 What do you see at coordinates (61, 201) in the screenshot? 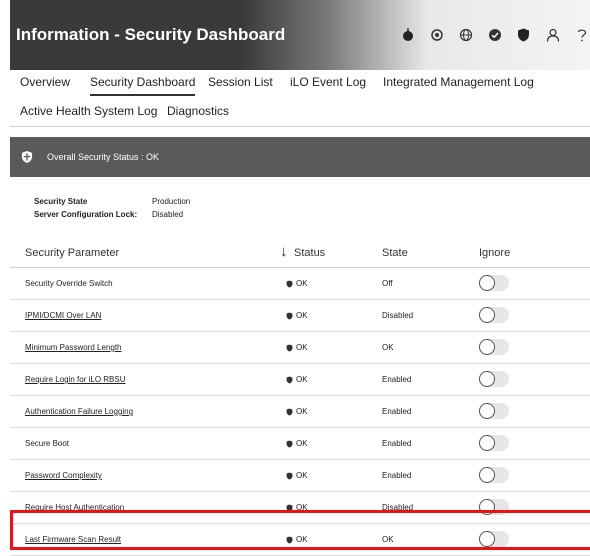
I see `security-state-label: Security State` at bounding box center [61, 201].